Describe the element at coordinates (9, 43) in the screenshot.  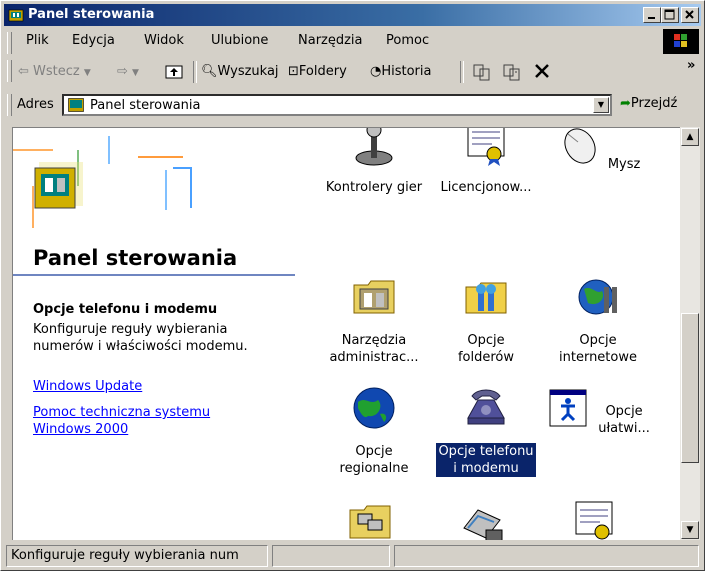
I see `menu-grip` at that location.